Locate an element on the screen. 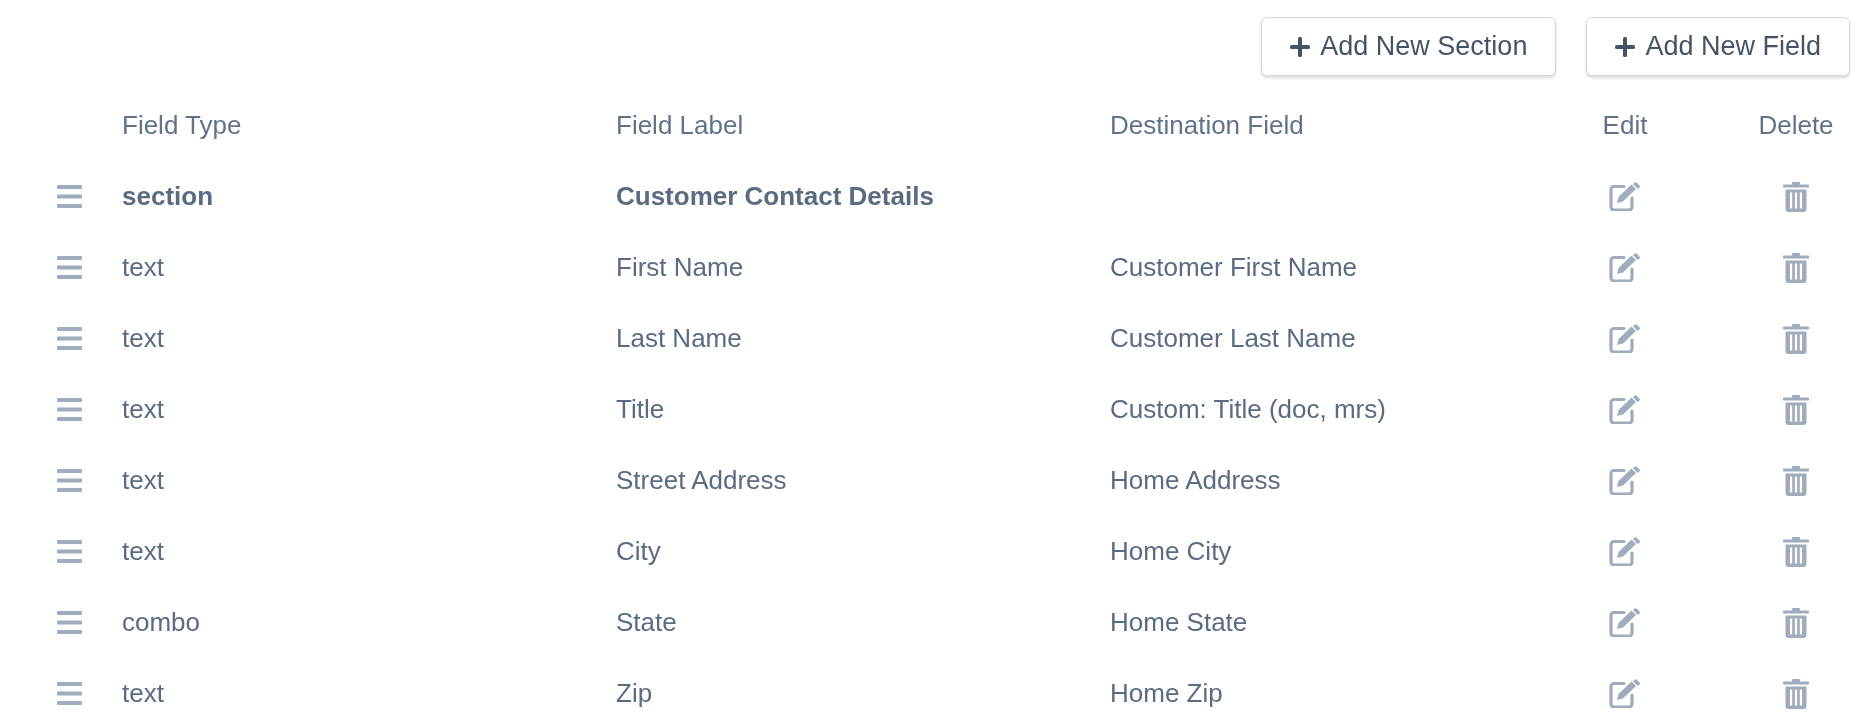 The image size is (1876, 728). destination-field-cell: Customer First Name is located at coordinates (1234, 267).